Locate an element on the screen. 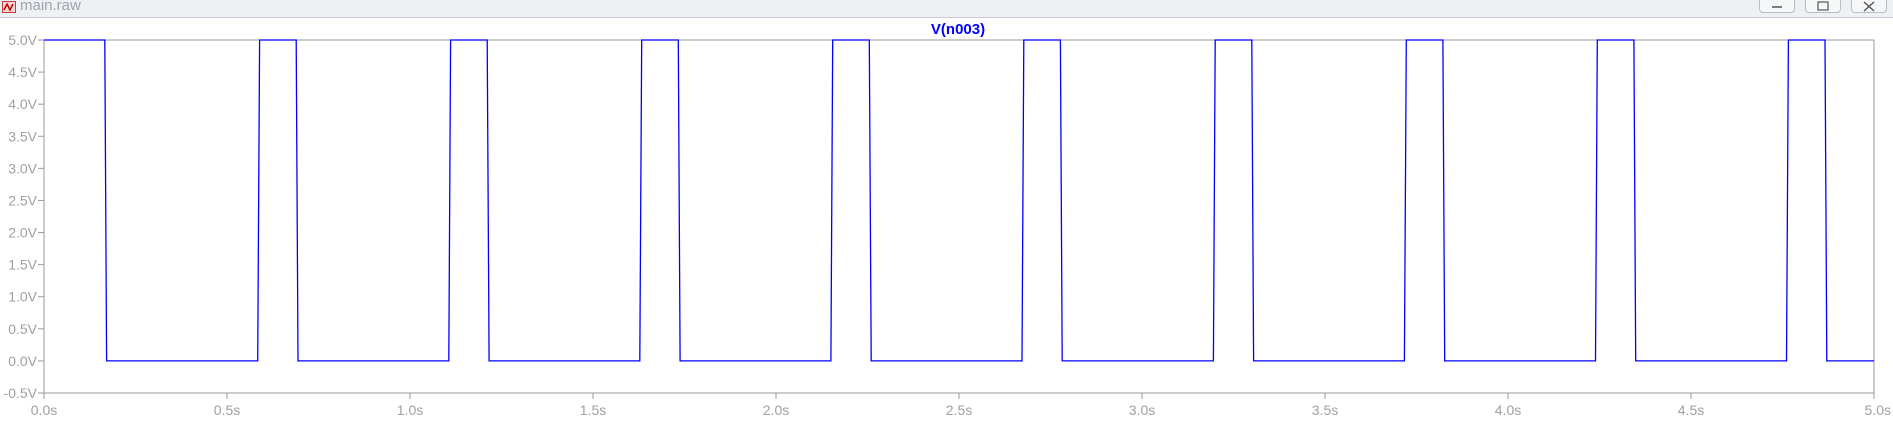 The height and width of the screenshot is (428, 1893). y-tick-label: 2.0V is located at coordinates (22, 233).